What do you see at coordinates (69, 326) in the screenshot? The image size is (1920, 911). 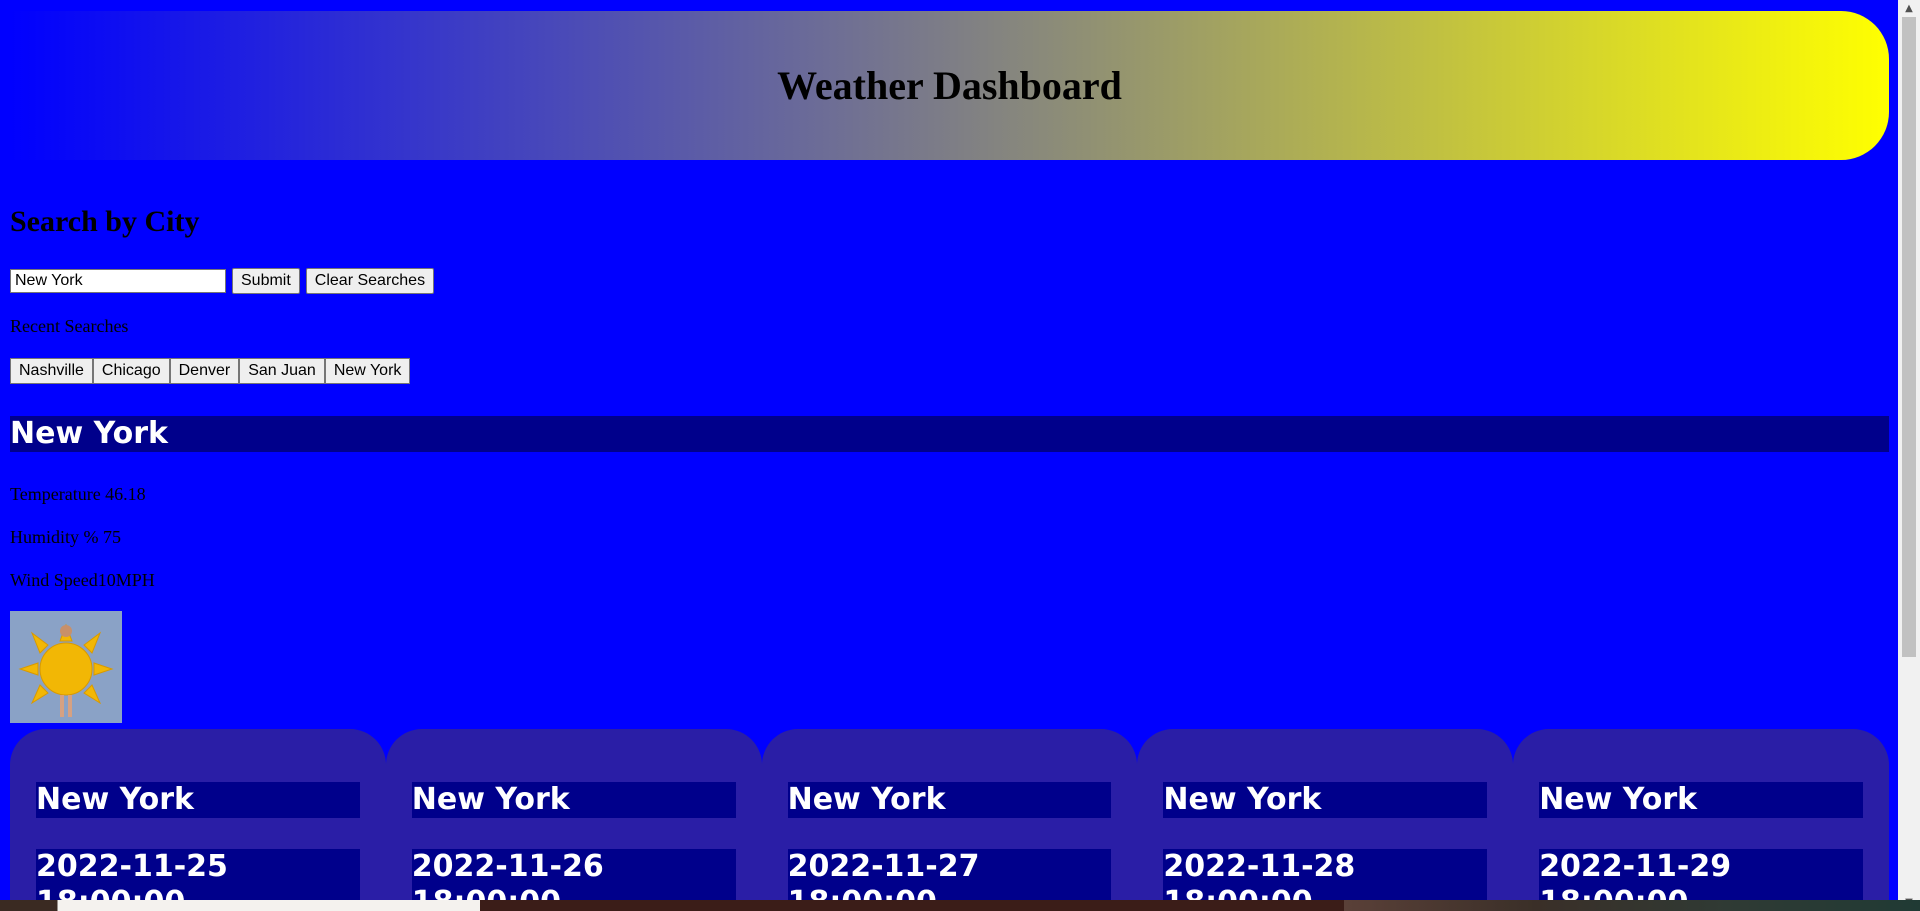 I see `recent-searches-label: Recent Searches` at bounding box center [69, 326].